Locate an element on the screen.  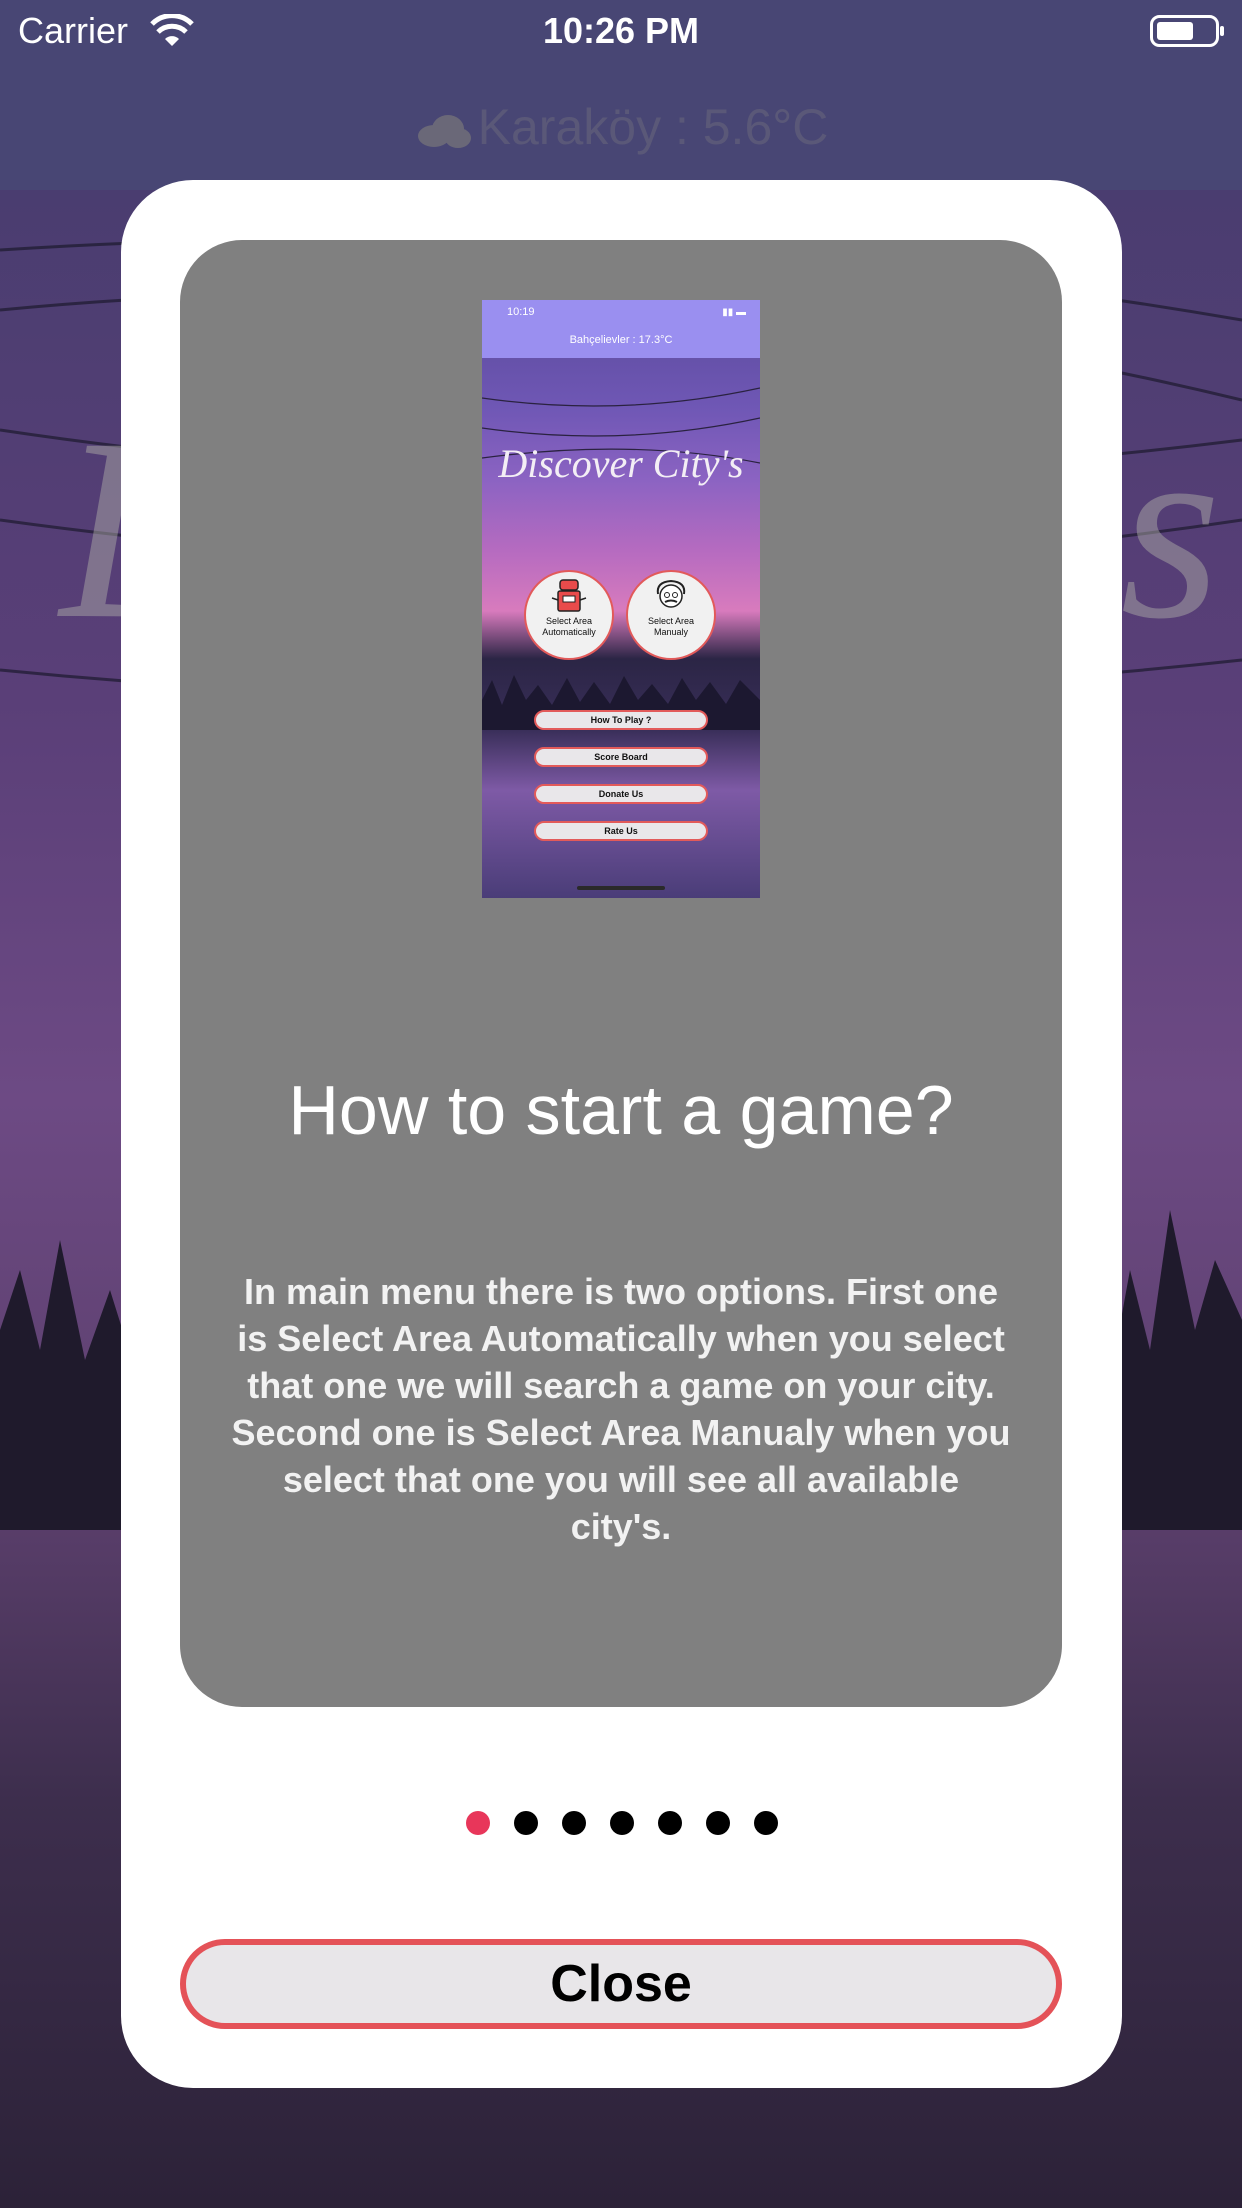
close-button: Close is located at coordinates (621, 1984).